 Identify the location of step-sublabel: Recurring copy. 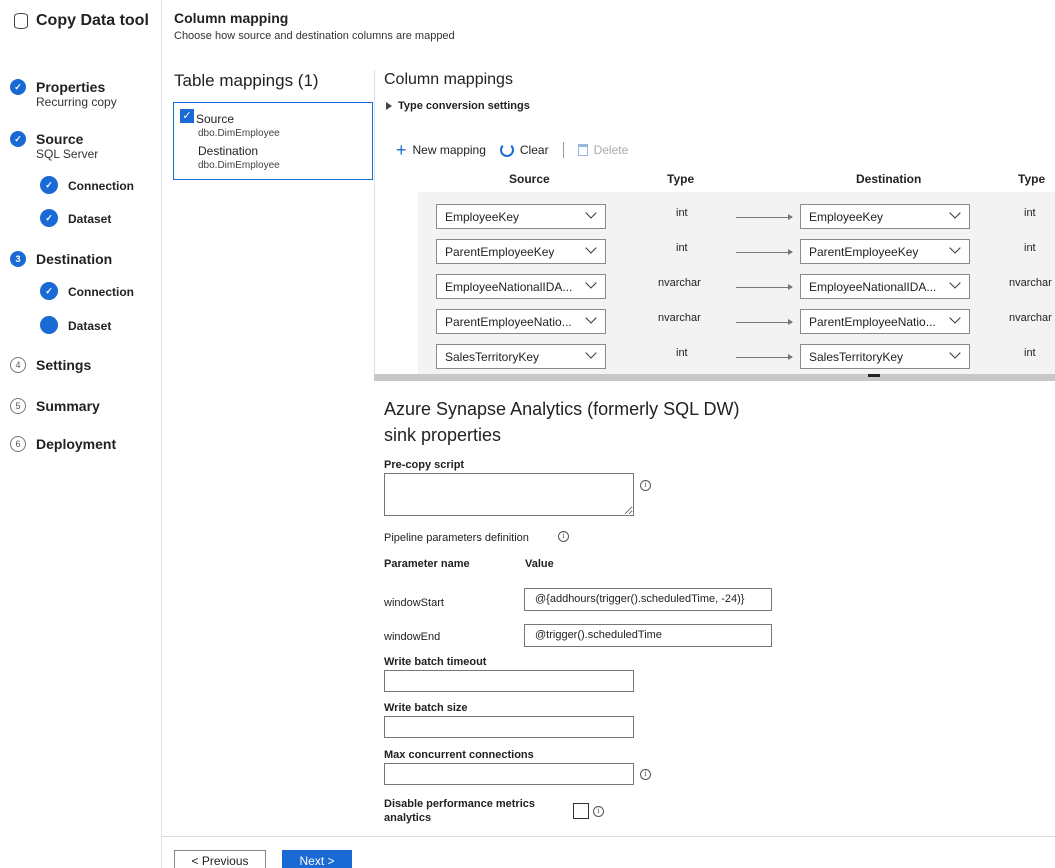
(76, 102).